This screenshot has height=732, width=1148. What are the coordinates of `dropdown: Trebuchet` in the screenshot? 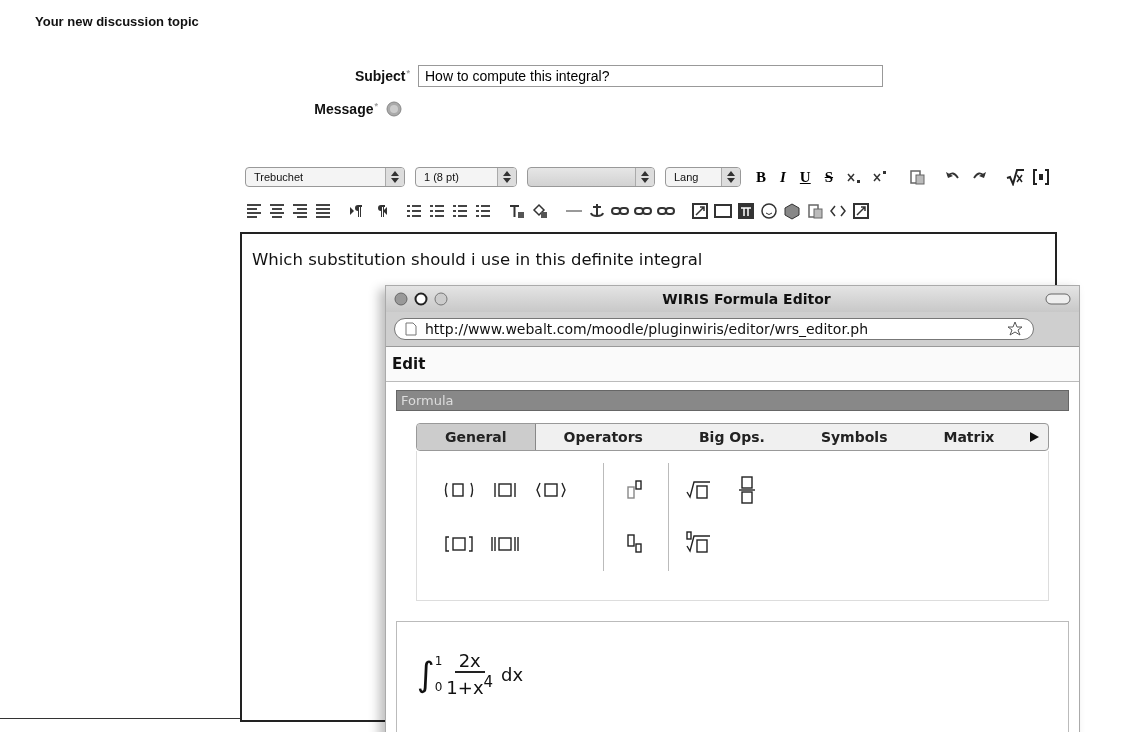 It's located at (325, 177).